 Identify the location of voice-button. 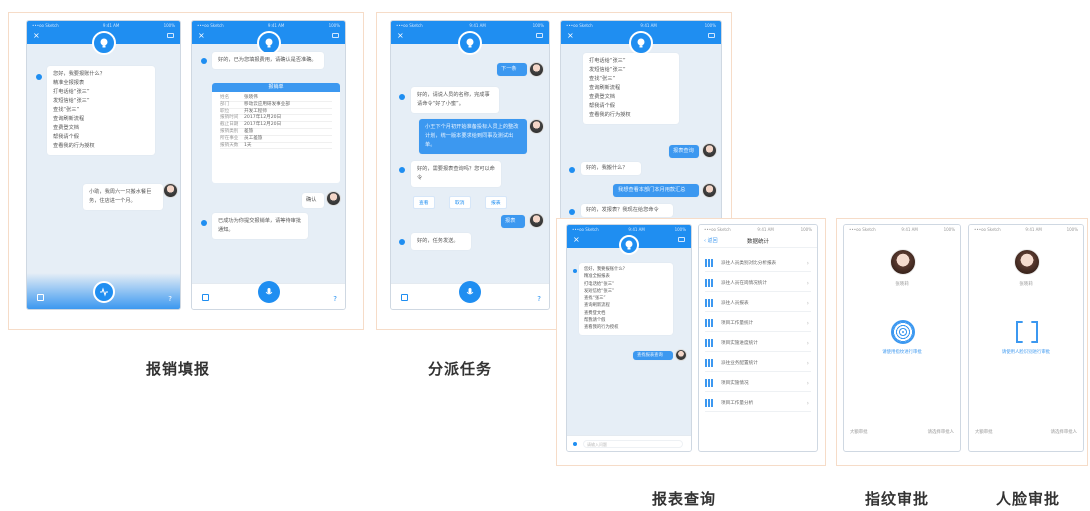
(103, 292).